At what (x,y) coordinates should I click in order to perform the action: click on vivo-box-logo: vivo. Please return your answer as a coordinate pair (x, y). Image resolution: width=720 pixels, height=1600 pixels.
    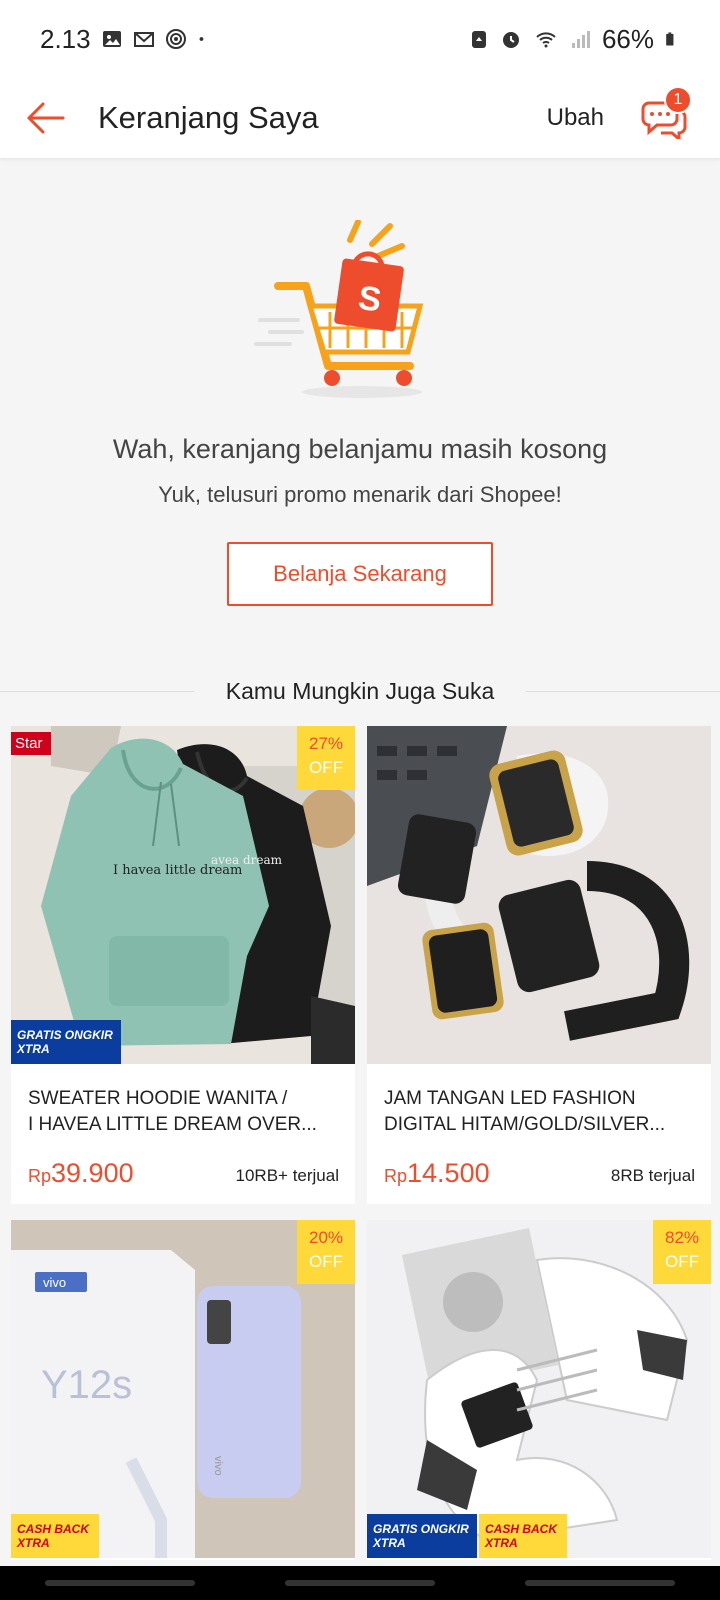
    Looking at the image, I should click on (54, 1282).